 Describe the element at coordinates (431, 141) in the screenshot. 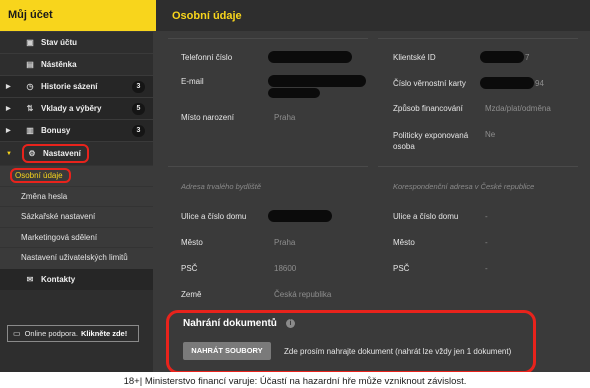

I see `field-label-pep: Politicky exponovaná osoba` at that location.